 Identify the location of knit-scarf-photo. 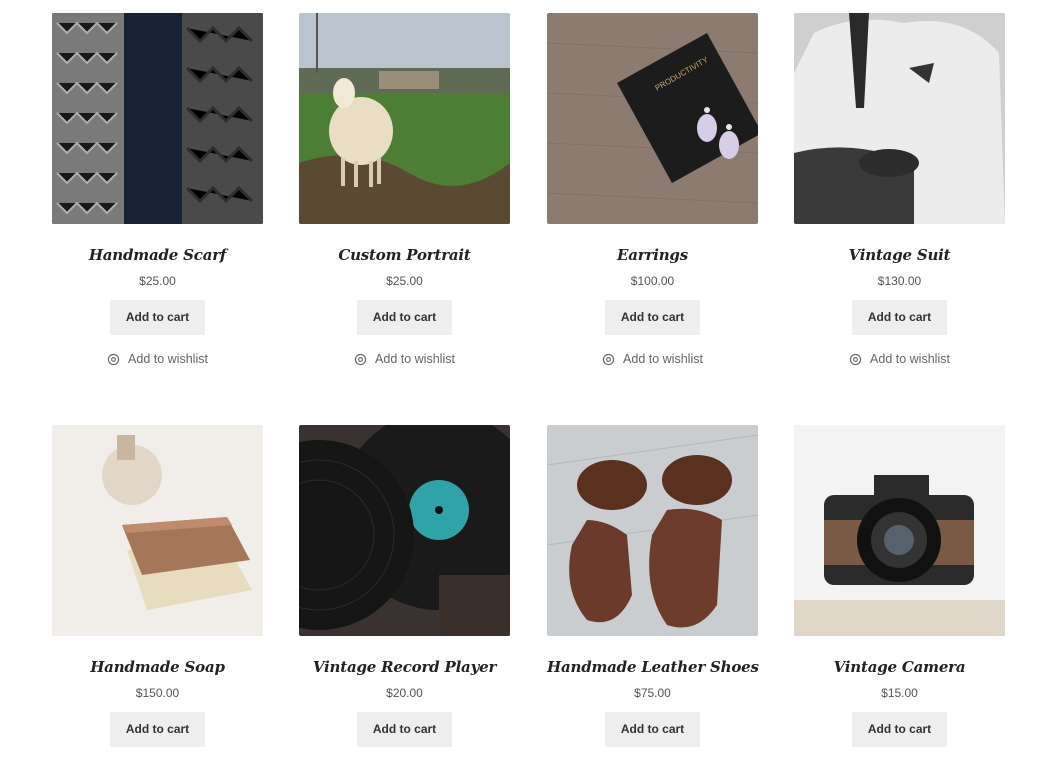
(157, 118).